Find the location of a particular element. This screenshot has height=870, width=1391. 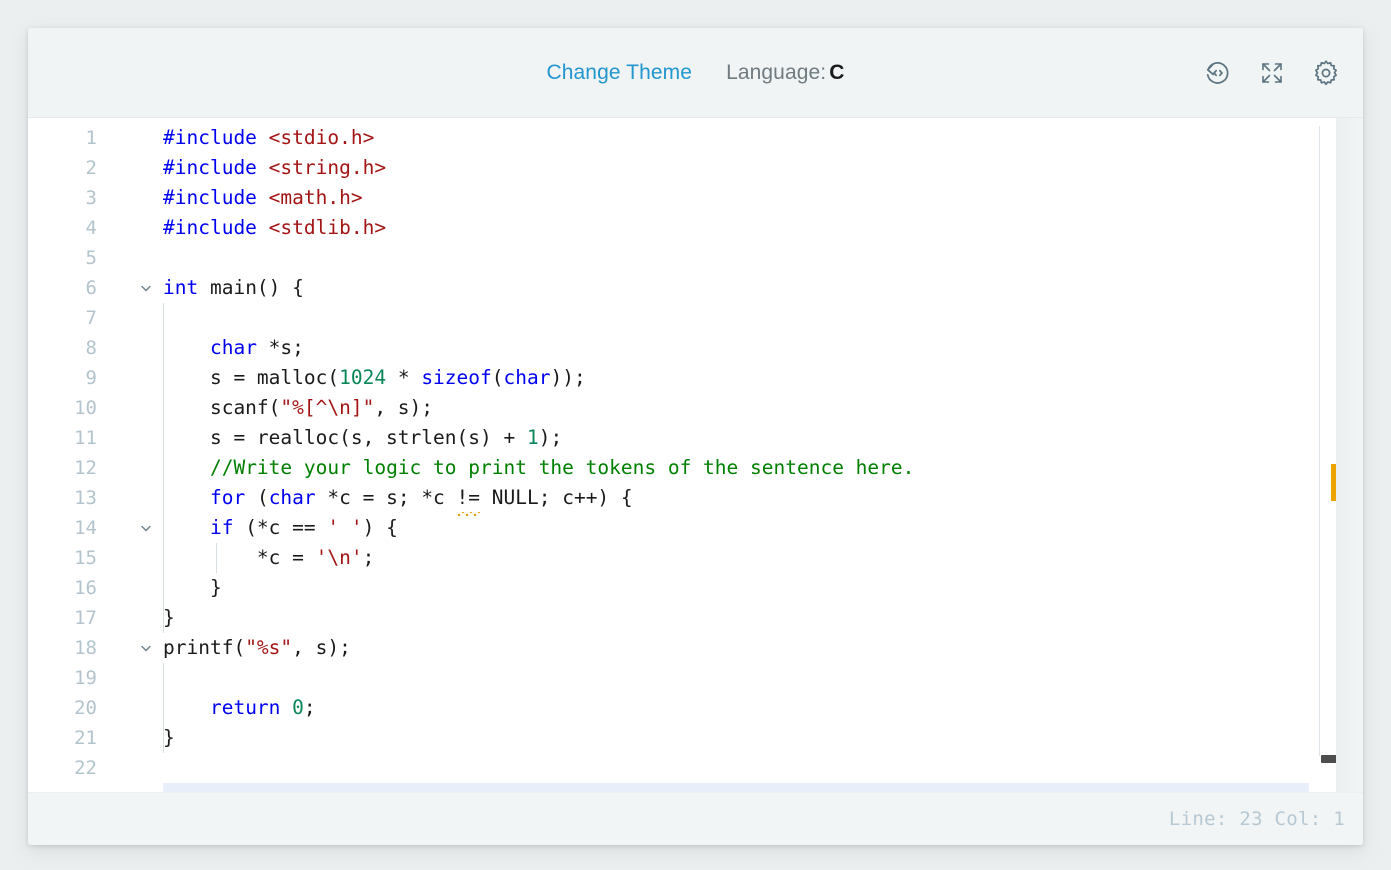

code-token: 1 is located at coordinates (532, 437).